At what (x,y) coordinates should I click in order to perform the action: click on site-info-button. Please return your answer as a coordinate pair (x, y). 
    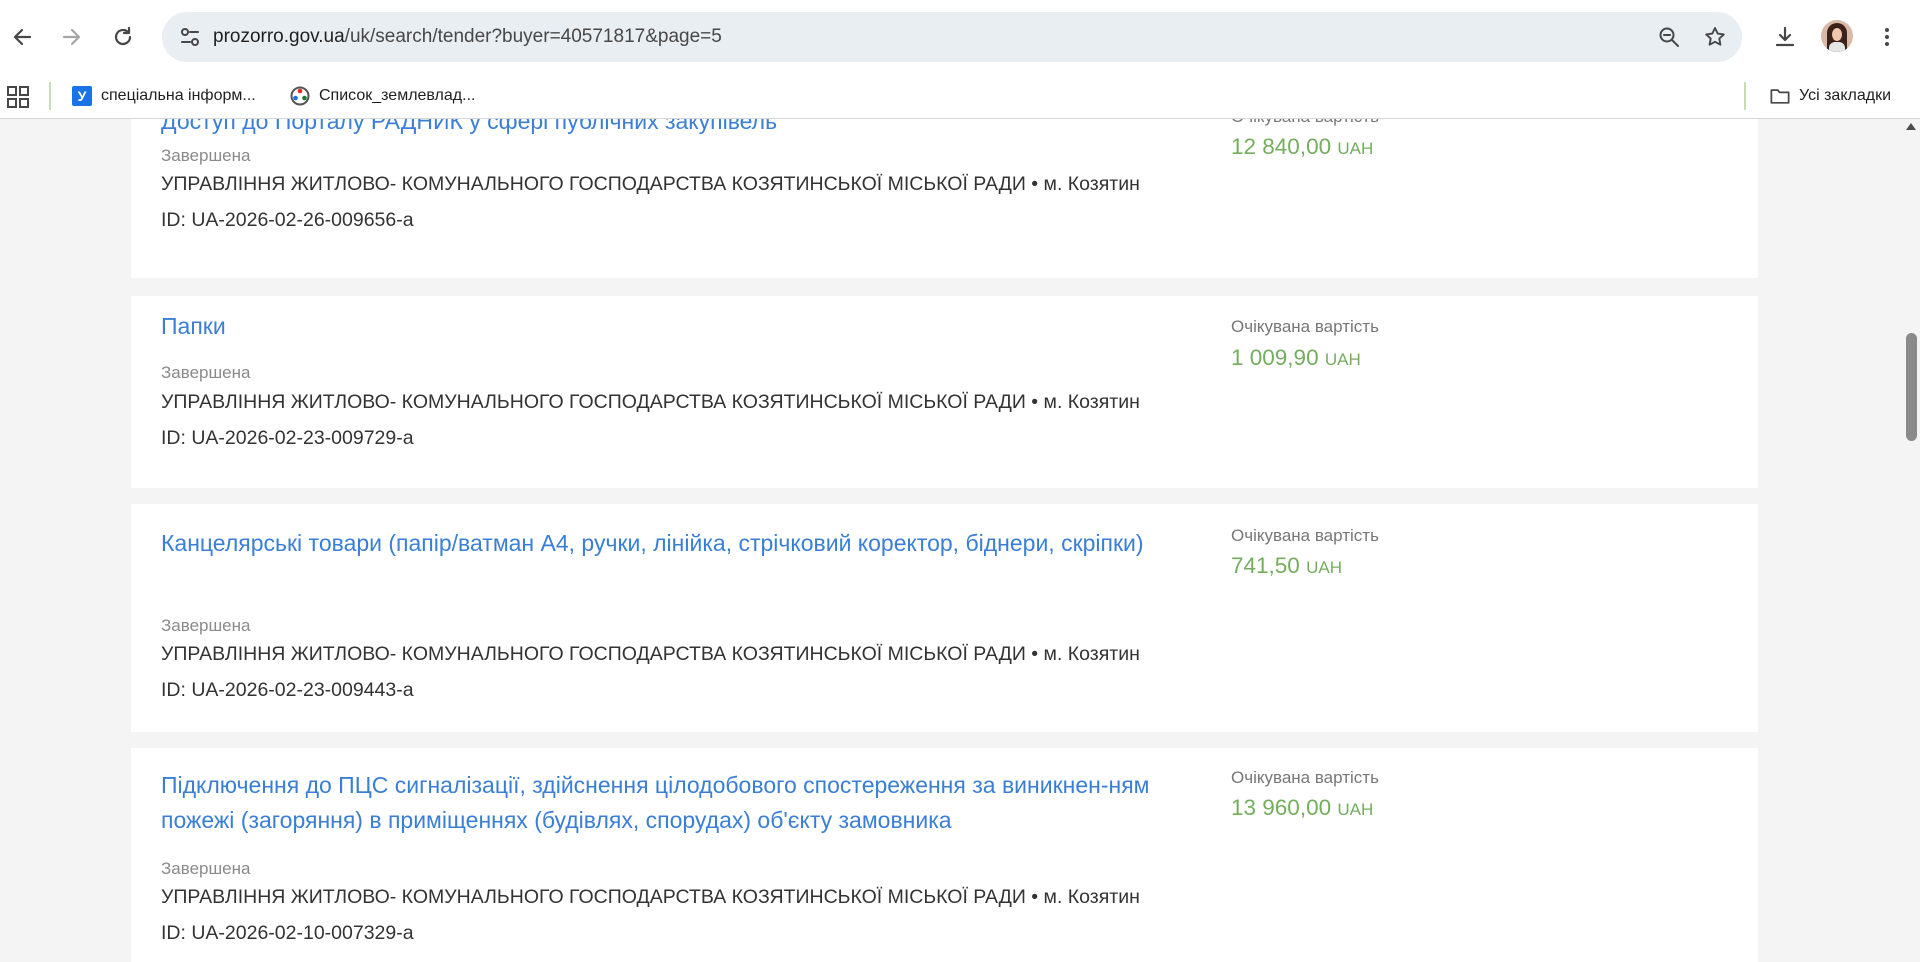
    Looking at the image, I should click on (190, 37).